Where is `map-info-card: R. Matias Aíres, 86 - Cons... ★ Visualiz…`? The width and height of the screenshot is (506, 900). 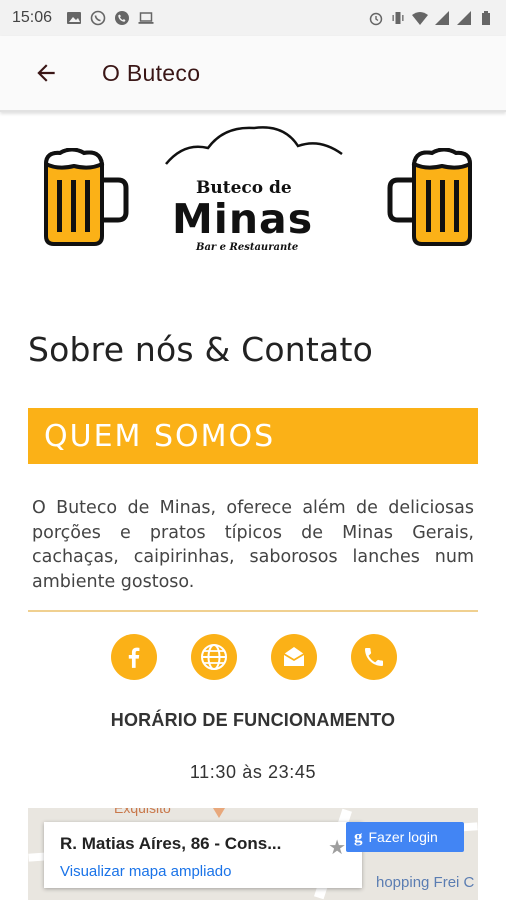 map-info-card: R. Matias Aíres, 86 - Cons... ★ Visualiz… is located at coordinates (203, 855).